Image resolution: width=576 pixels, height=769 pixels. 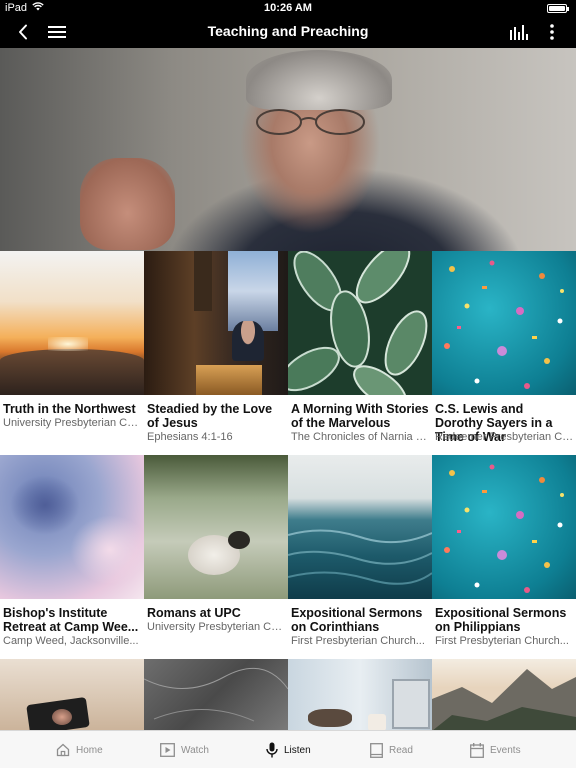 I want to click on speaker-glasses-shape, so click(x=310, y=122).